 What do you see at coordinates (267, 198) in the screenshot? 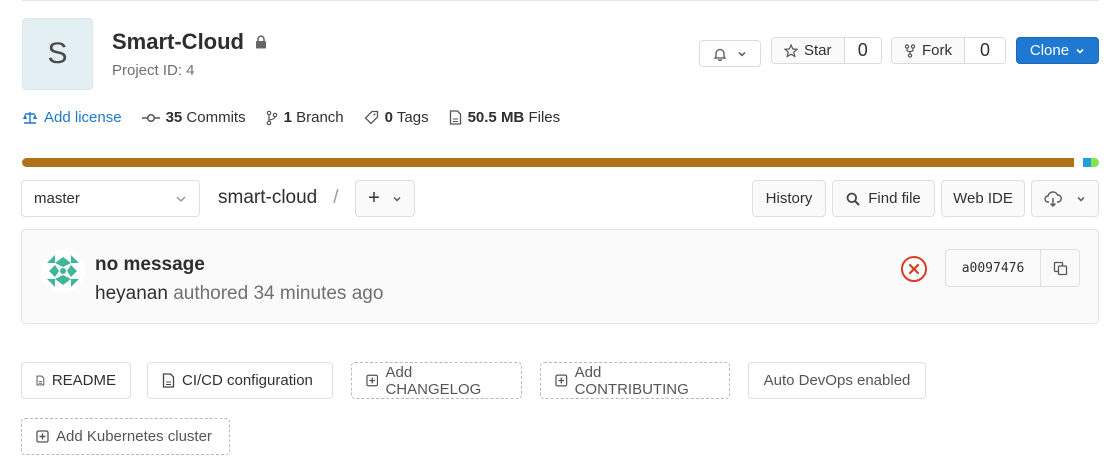
I see `breadcrumb-project: smart-cloud` at bounding box center [267, 198].